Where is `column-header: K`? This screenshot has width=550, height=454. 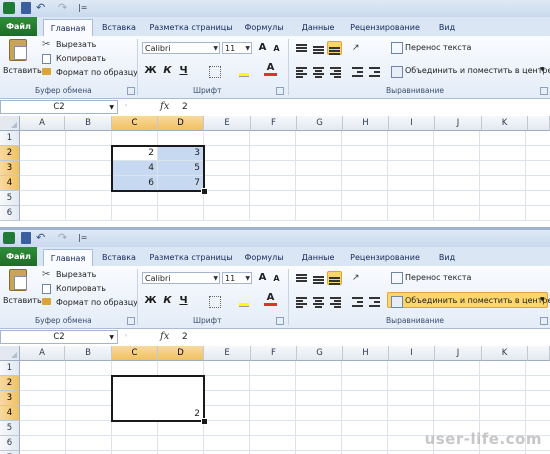 column-header: K is located at coordinates (505, 123).